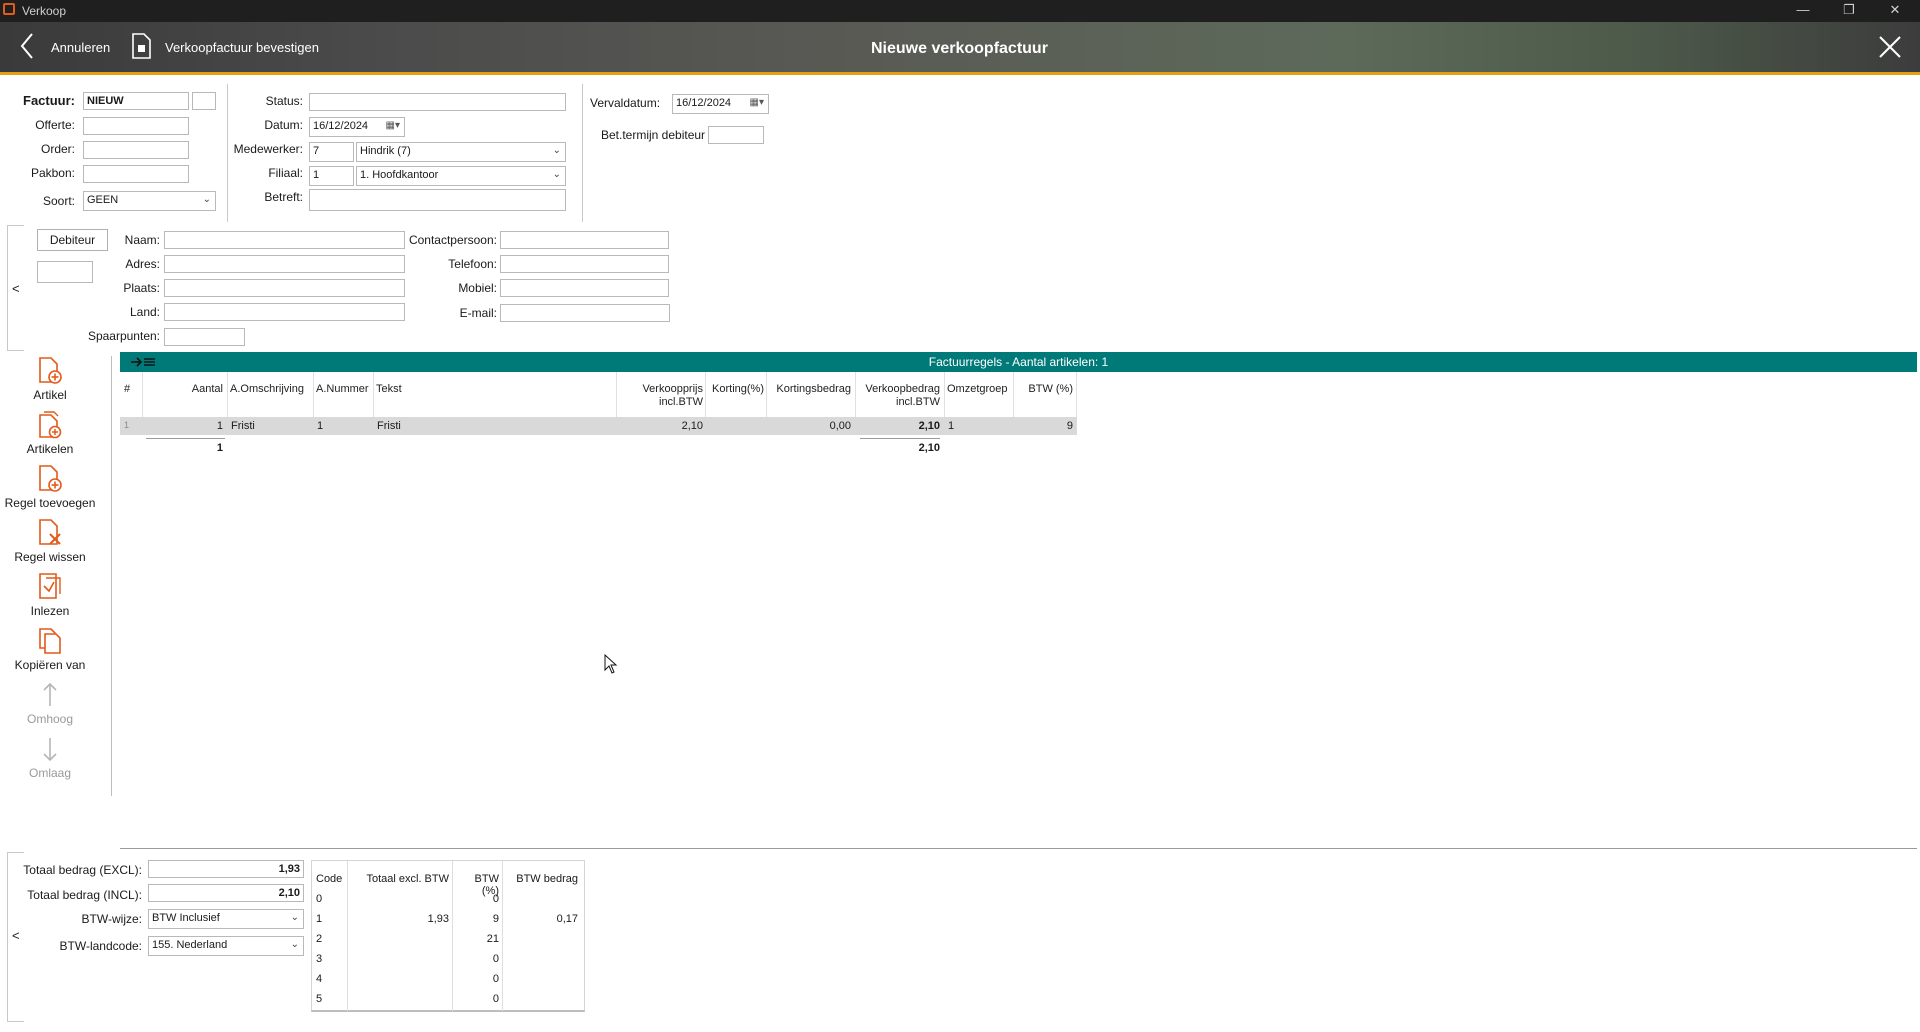 This screenshot has height=1032, width=1920. I want to click on btw-row-pct: 0, so click(495, 959).